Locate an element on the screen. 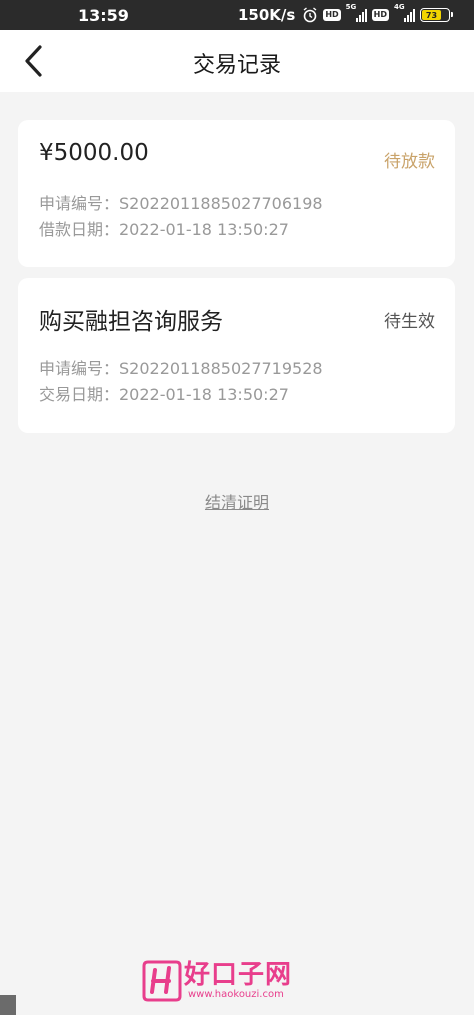 The image size is (474, 1015). battery-level: 73 is located at coordinates (431, 15).